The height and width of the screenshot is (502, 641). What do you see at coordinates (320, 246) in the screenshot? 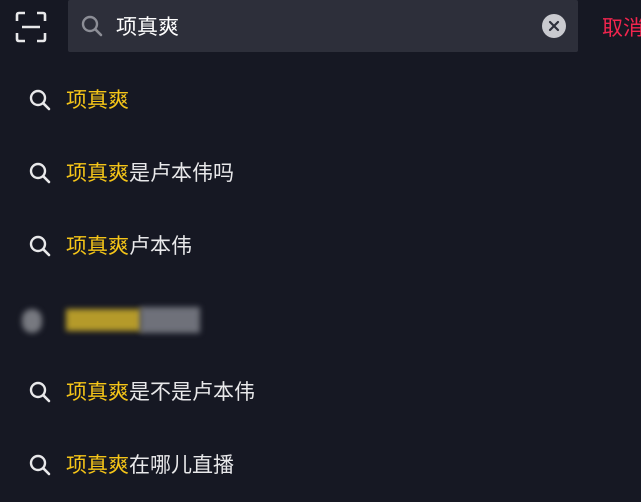
I see `suggestion-item: 项真爽卢本伟` at bounding box center [320, 246].